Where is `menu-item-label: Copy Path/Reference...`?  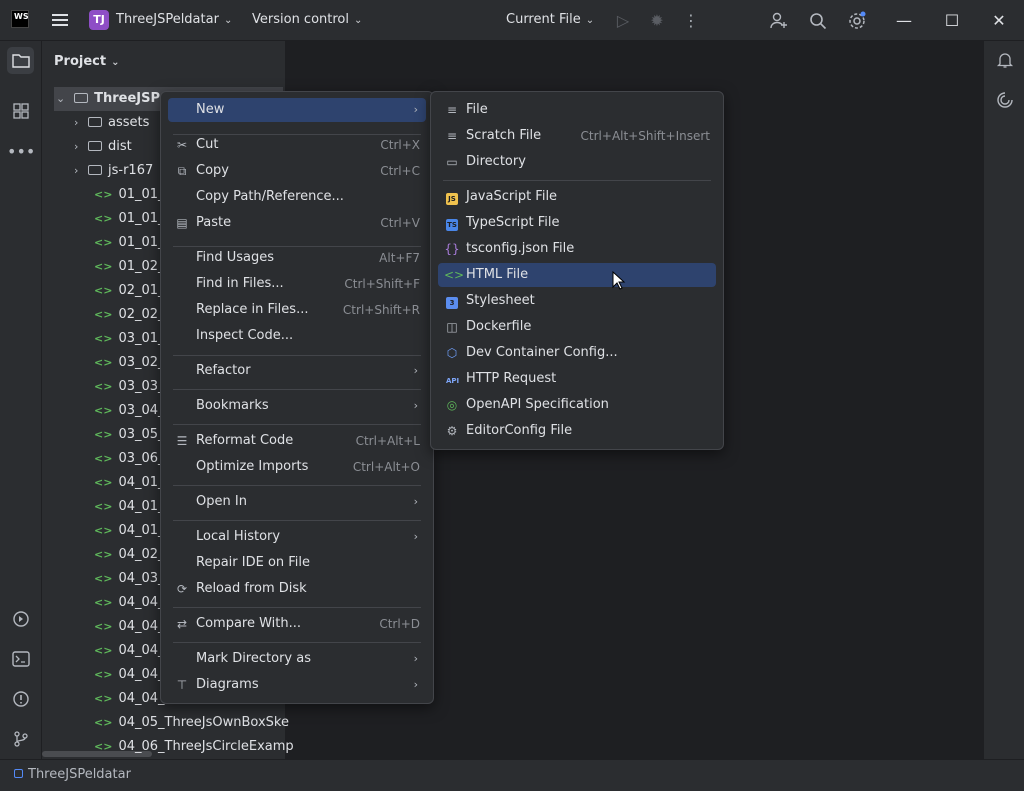 menu-item-label: Copy Path/Reference... is located at coordinates (270, 196).